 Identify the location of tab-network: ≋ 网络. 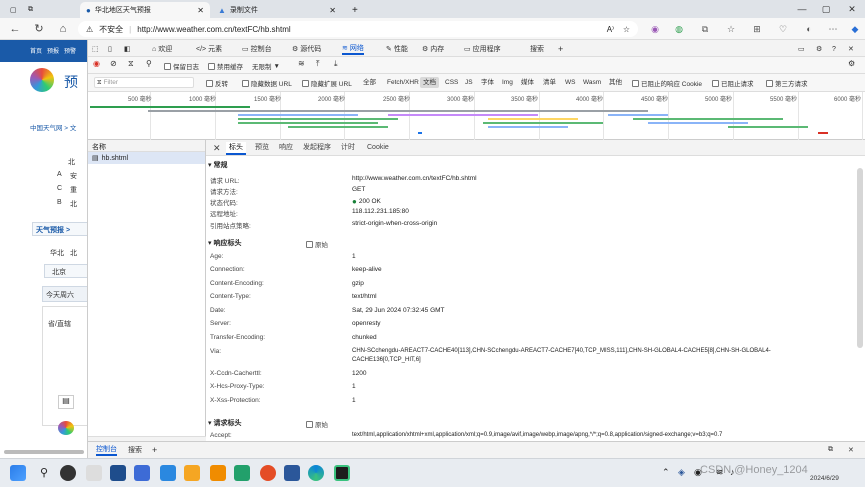
(353, 49).